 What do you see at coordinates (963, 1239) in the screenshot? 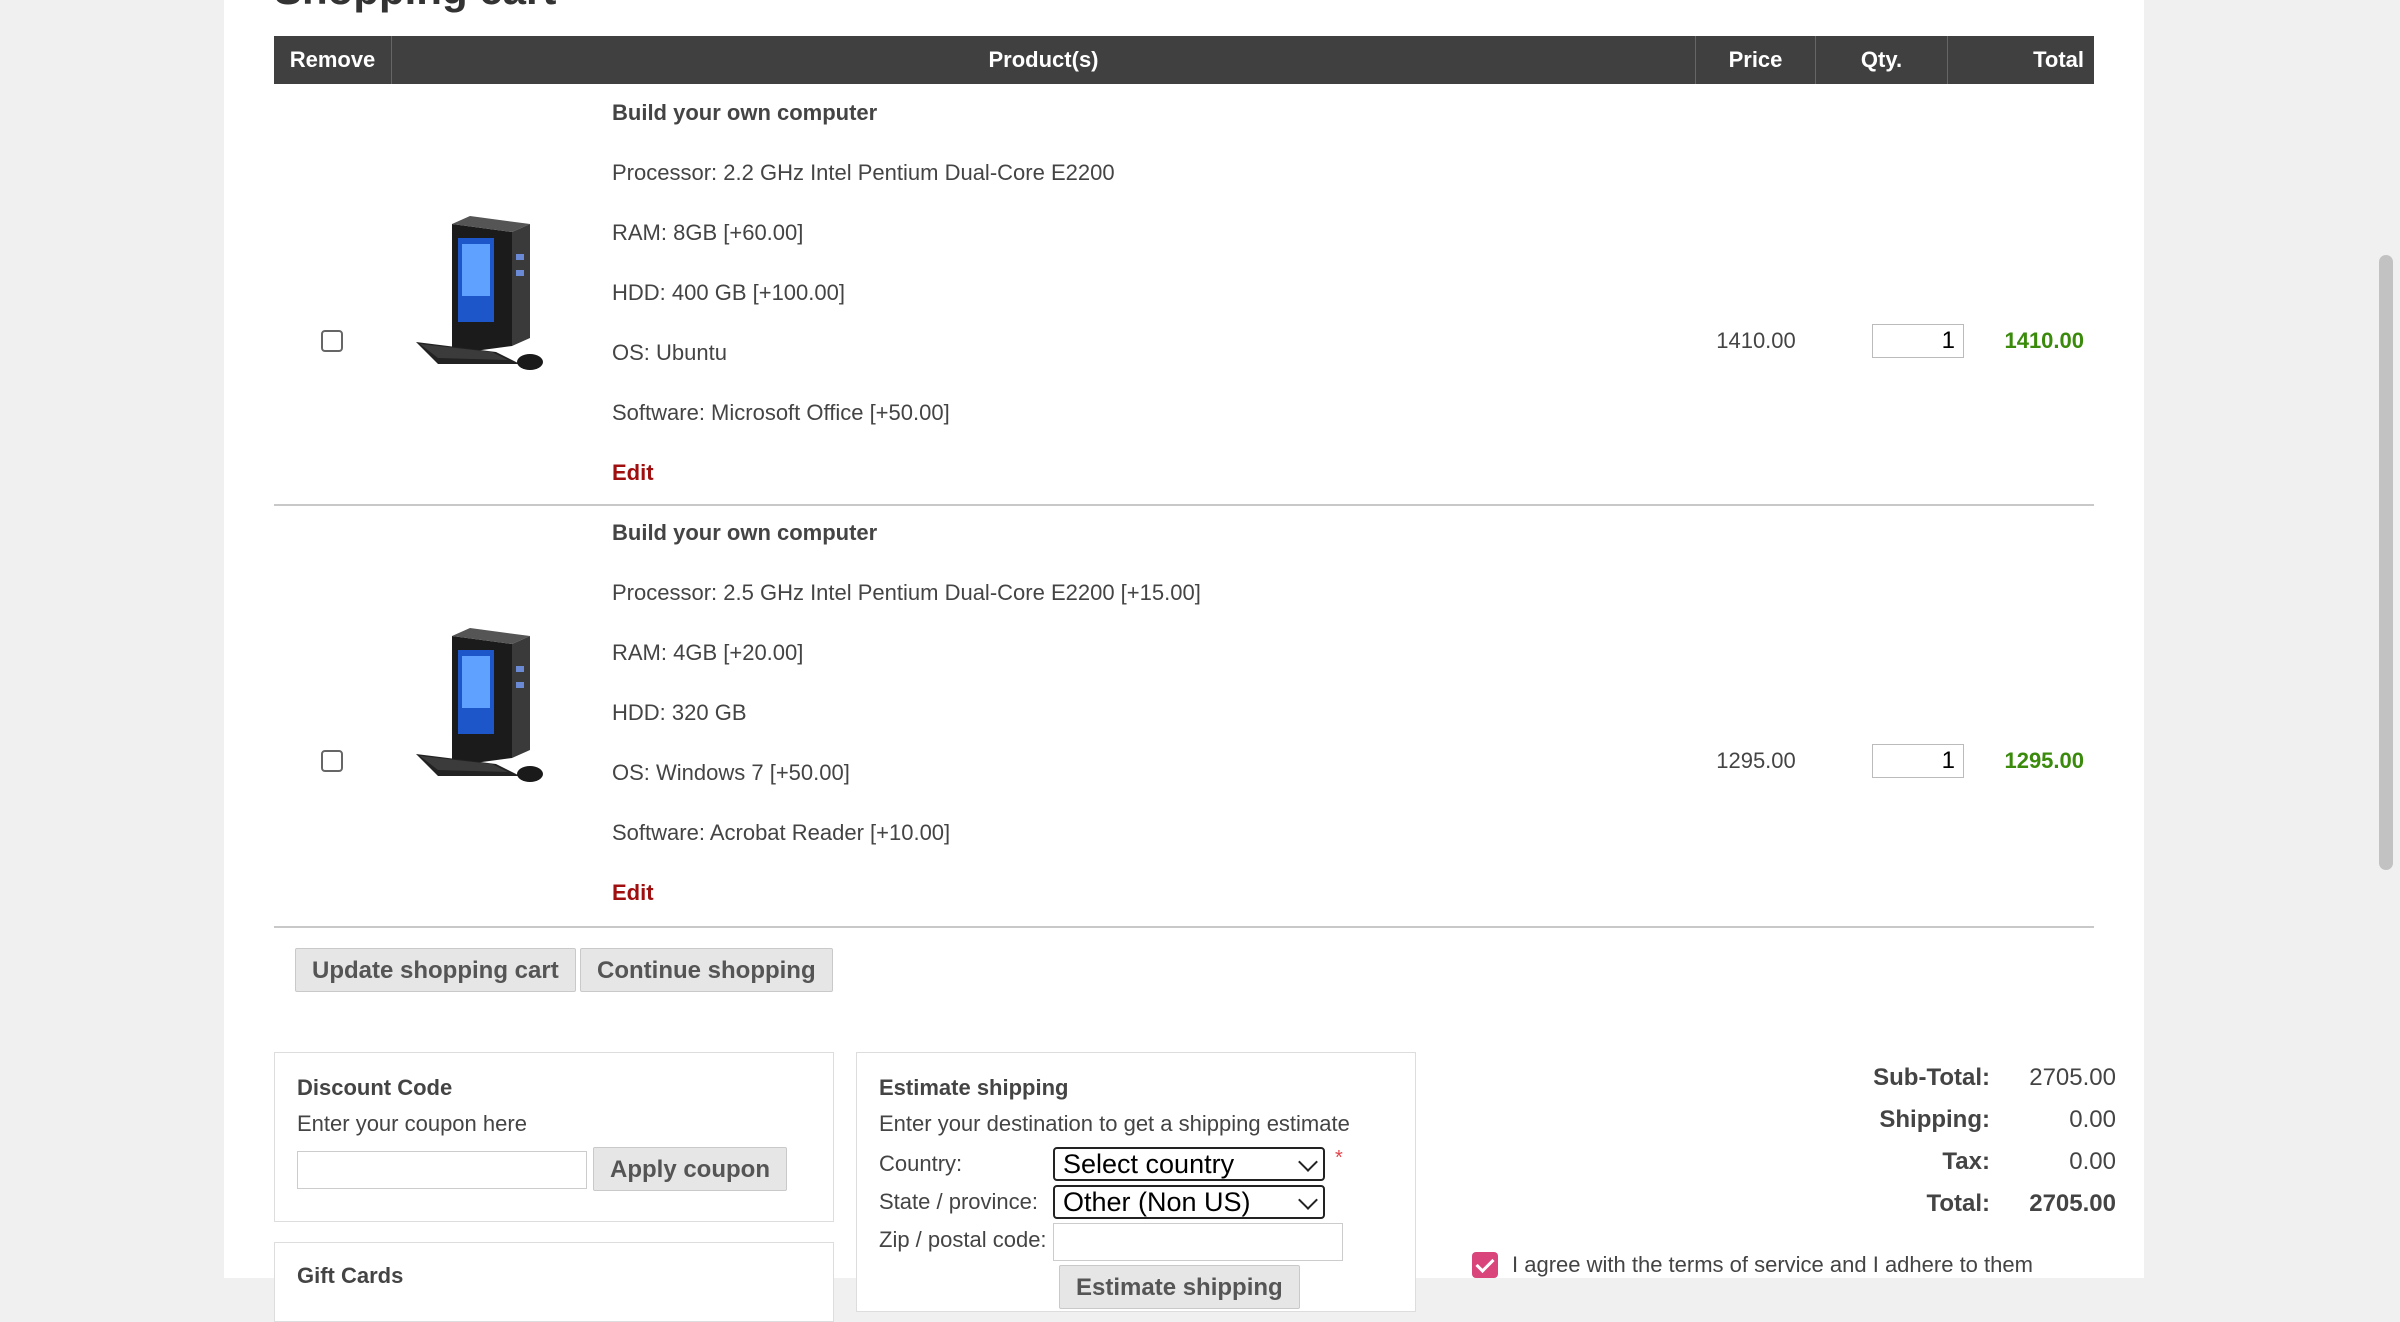
I see `zip-label: Zip / postal code:` at bounding box center [963, 1239].